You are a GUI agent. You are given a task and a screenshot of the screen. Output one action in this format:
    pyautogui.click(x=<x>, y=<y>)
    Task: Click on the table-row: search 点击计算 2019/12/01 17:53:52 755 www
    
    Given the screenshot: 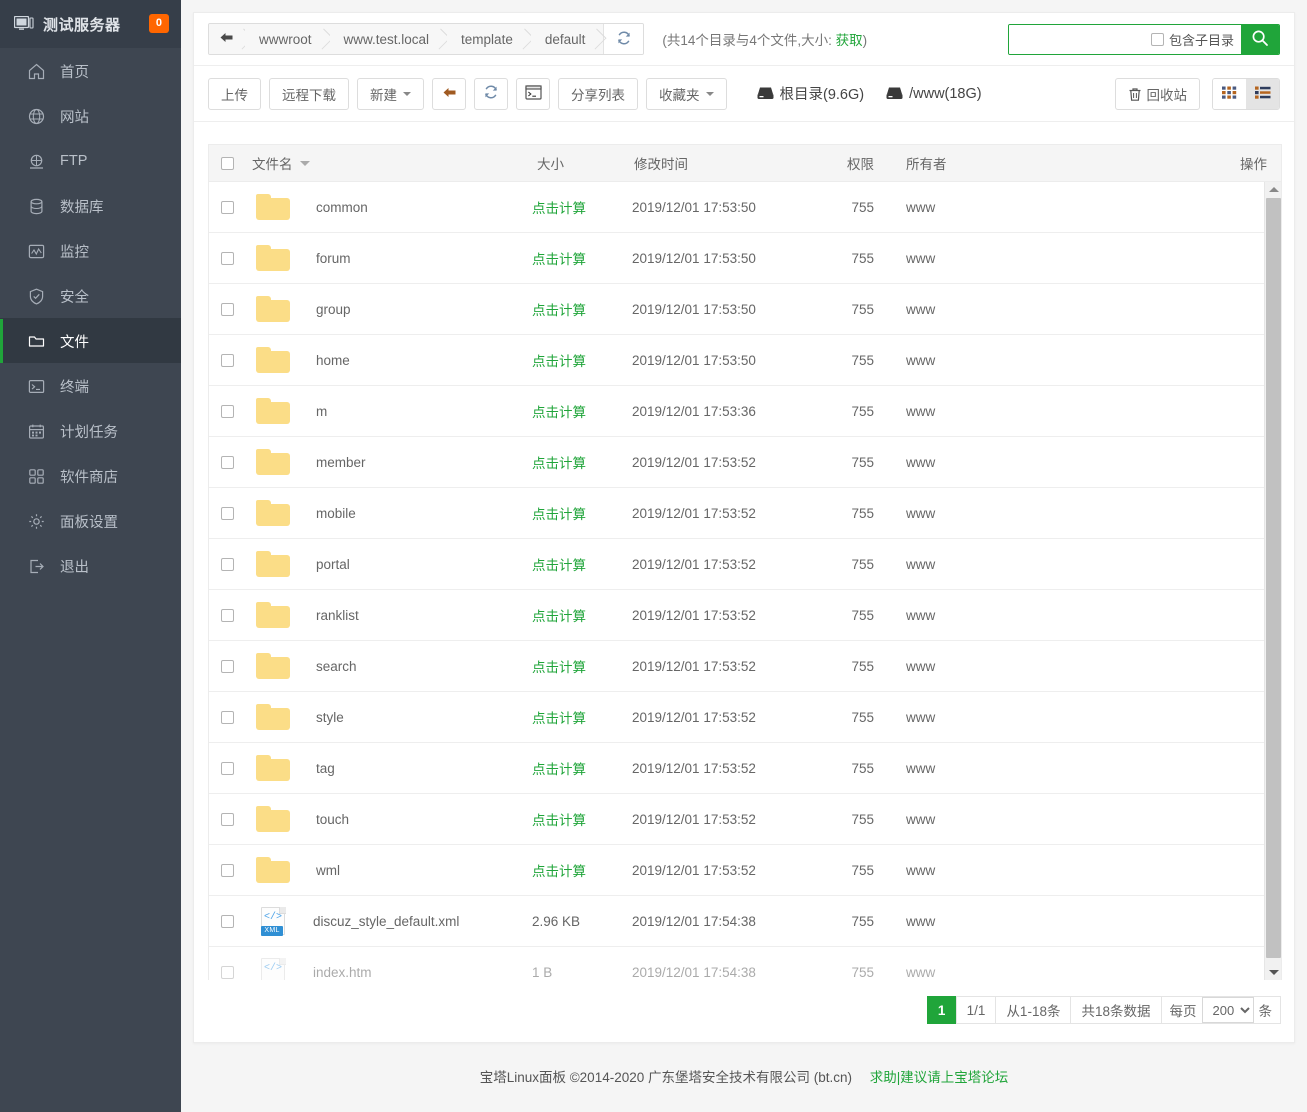 What is the action you would take?
    pyautogui.click(x=745, y=666)
    